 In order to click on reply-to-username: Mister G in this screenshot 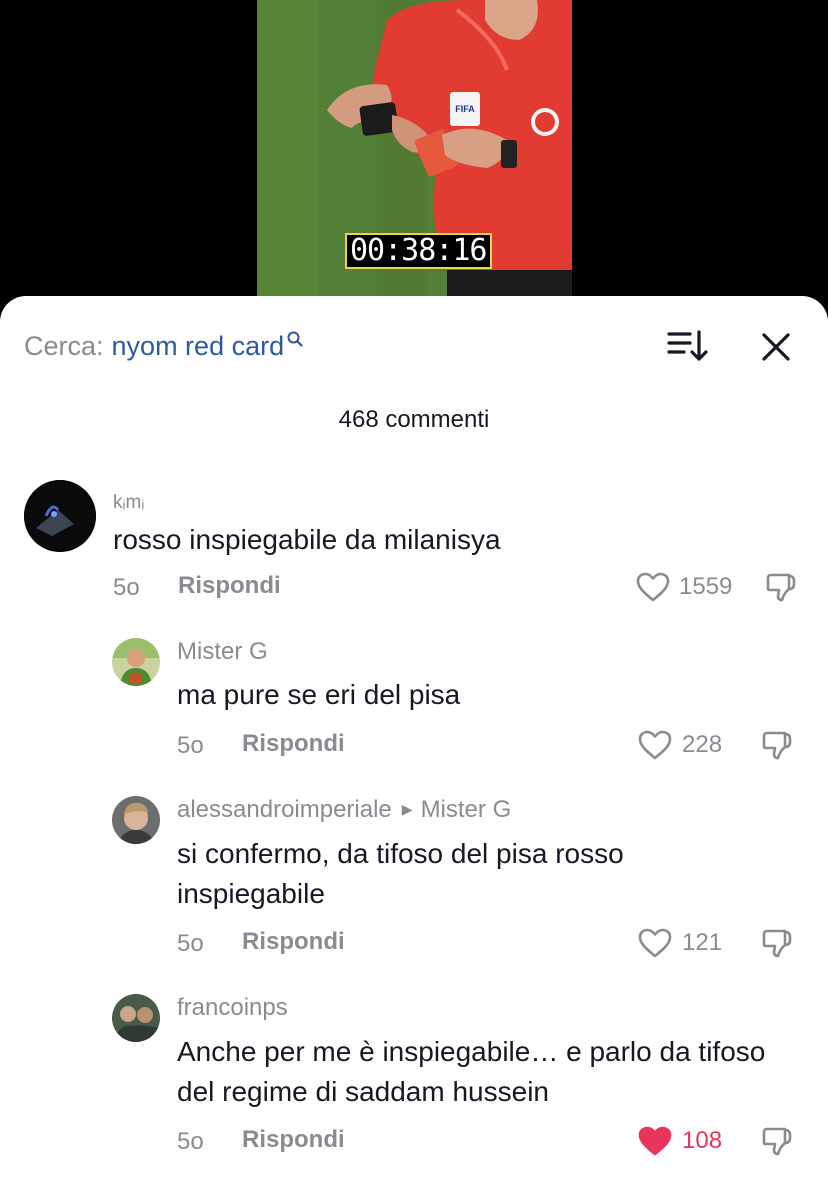, I will do `click(466, 809)`.